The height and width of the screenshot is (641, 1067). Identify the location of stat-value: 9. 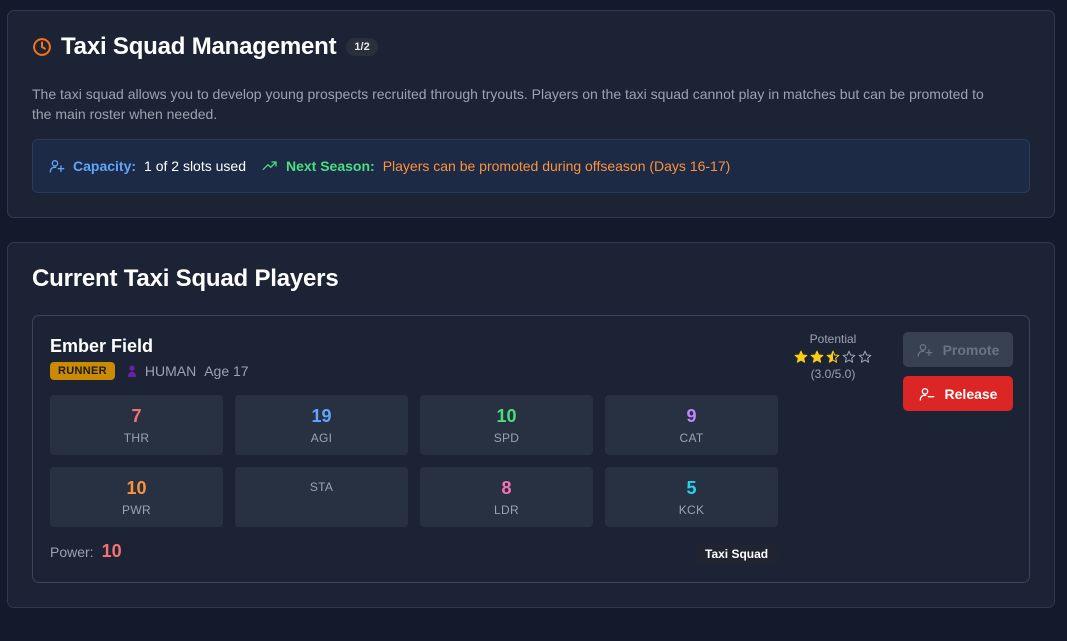
(691, 416).